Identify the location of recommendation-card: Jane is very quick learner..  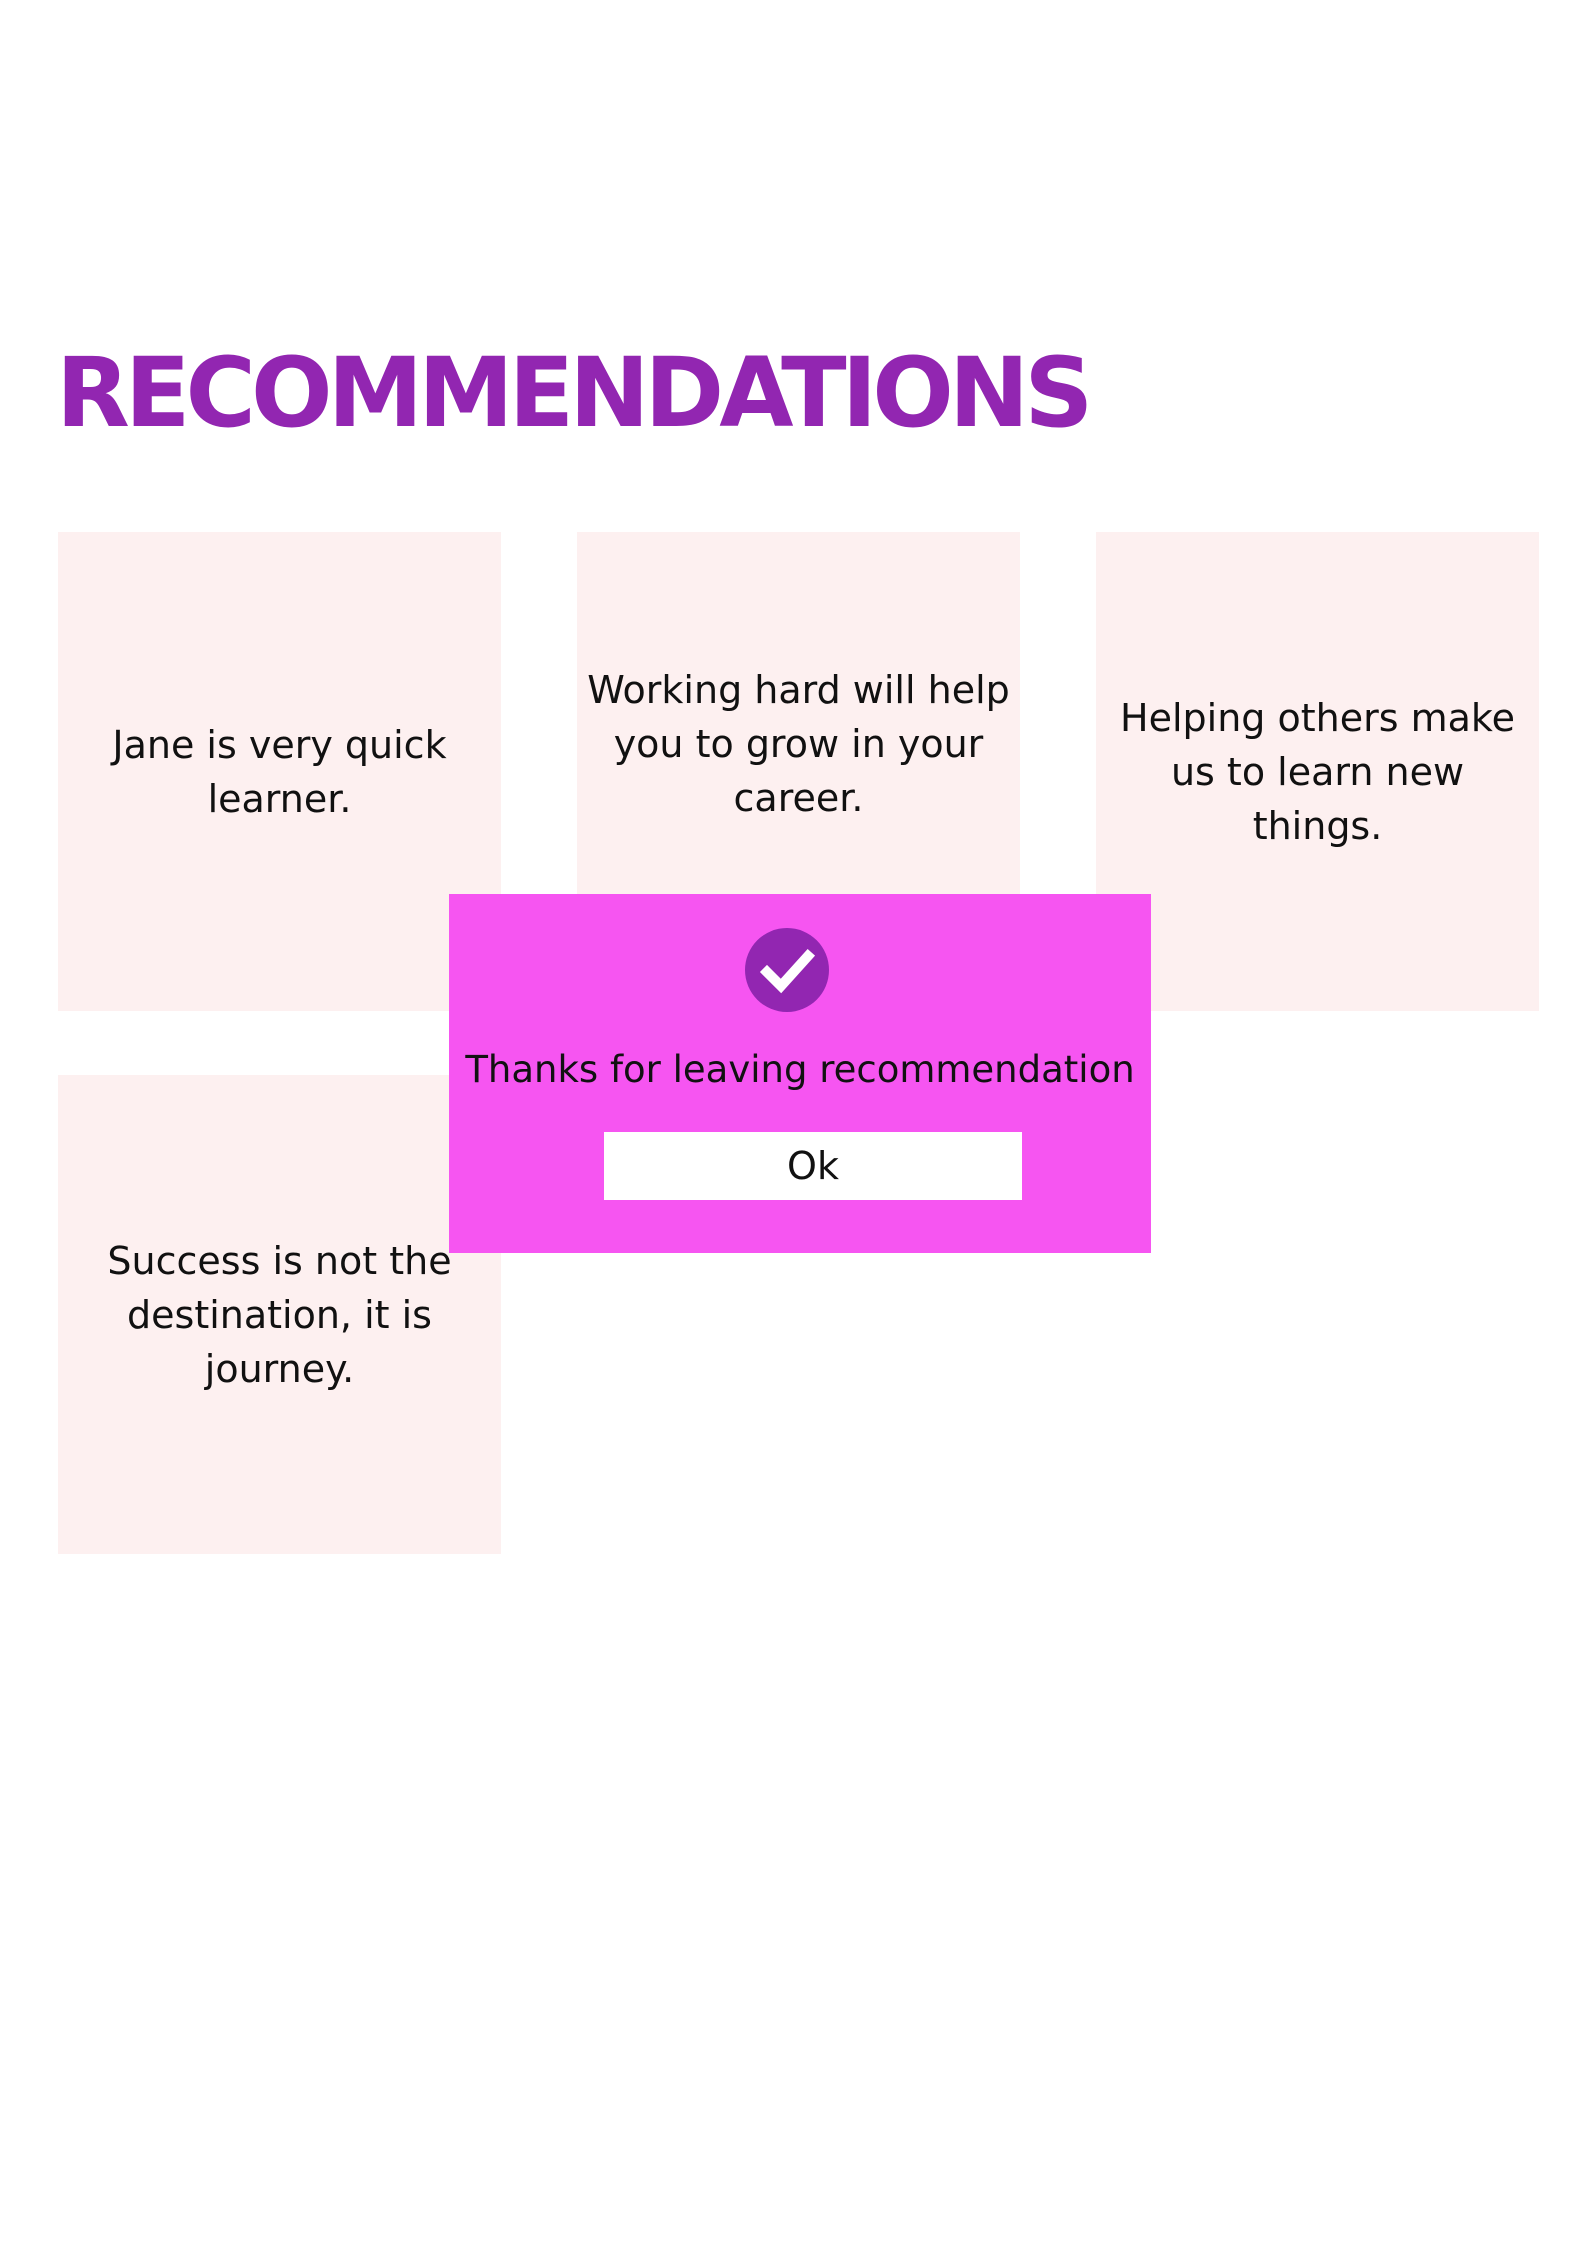
(279, 771).